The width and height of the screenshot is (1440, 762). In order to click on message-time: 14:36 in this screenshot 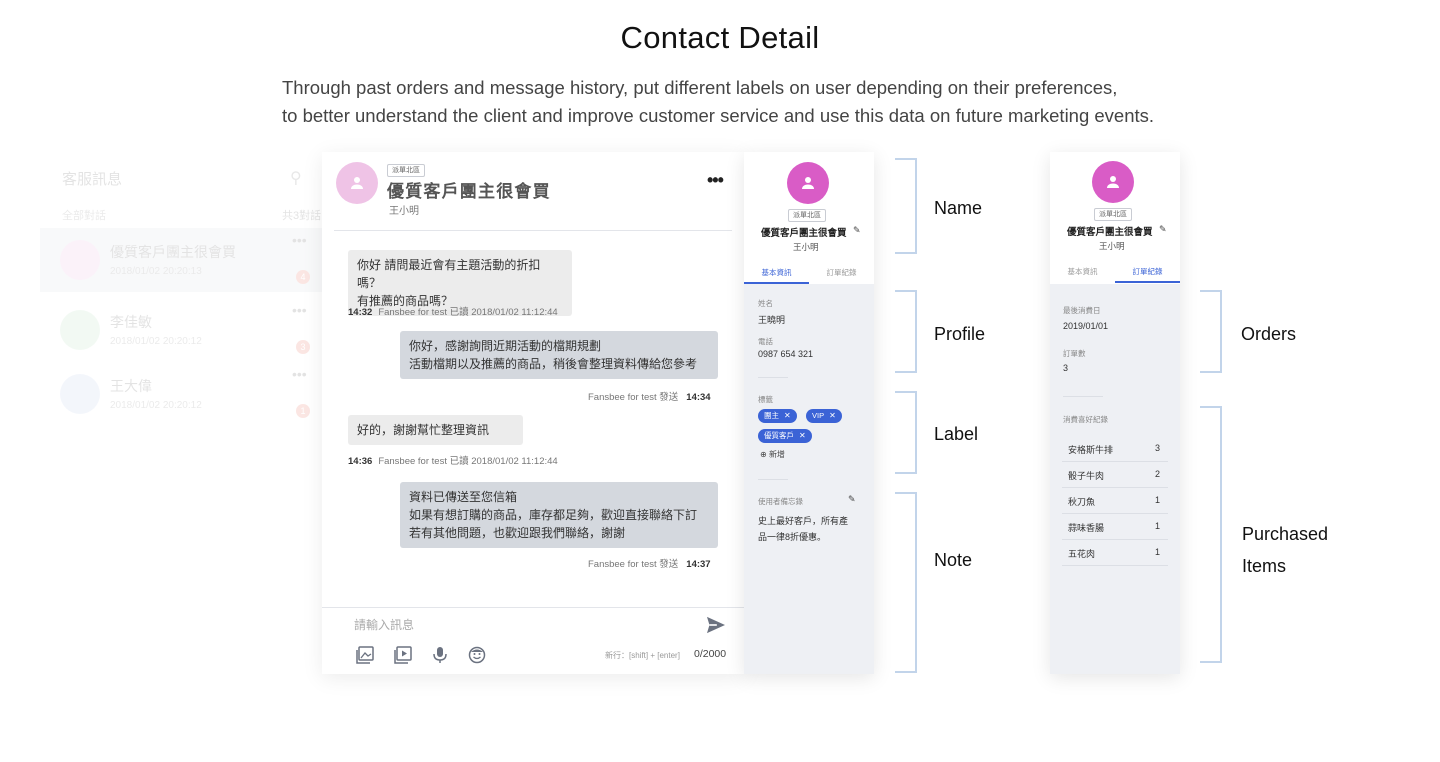, I will do `click(360, 461)`.